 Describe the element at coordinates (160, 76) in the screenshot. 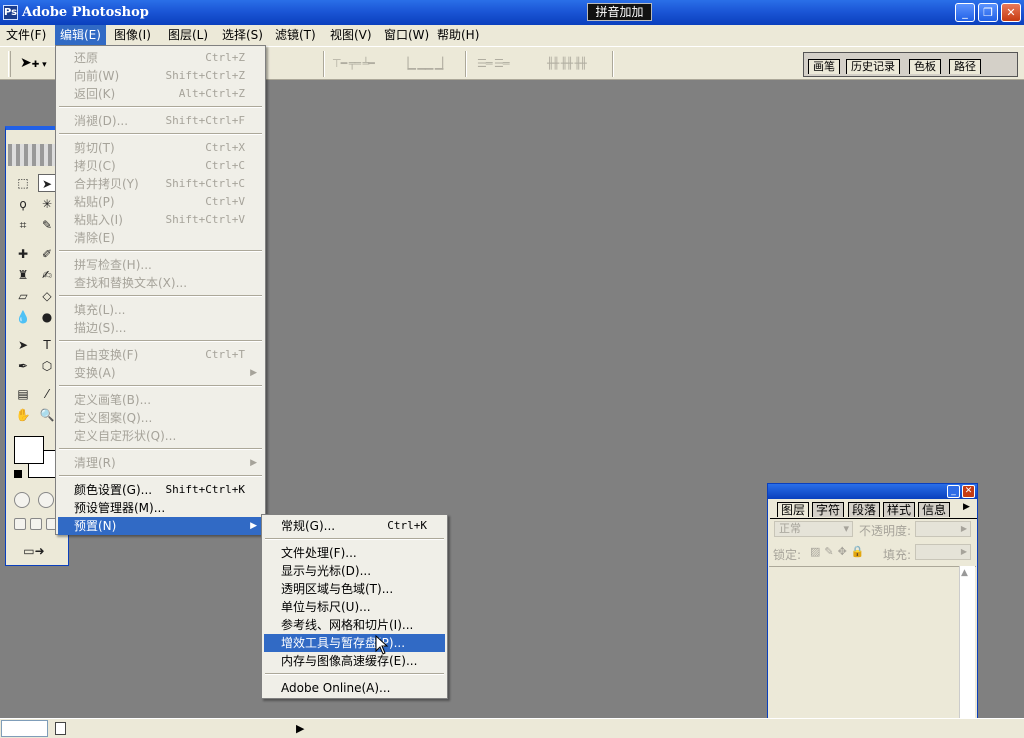

I see `menu-item-step-forward: 向前(W) Shift+Ctrl+Z` at that location.